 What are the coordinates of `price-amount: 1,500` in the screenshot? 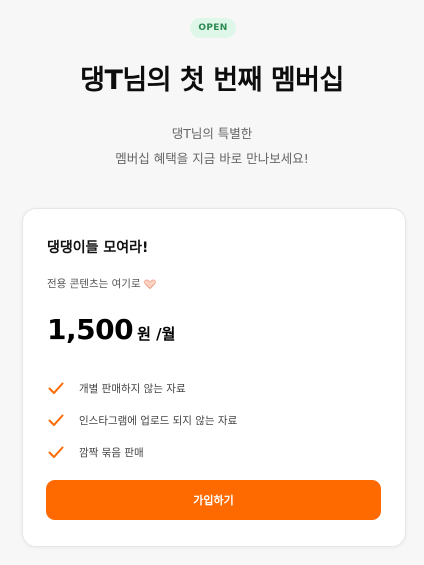 It's located at (90, 329).